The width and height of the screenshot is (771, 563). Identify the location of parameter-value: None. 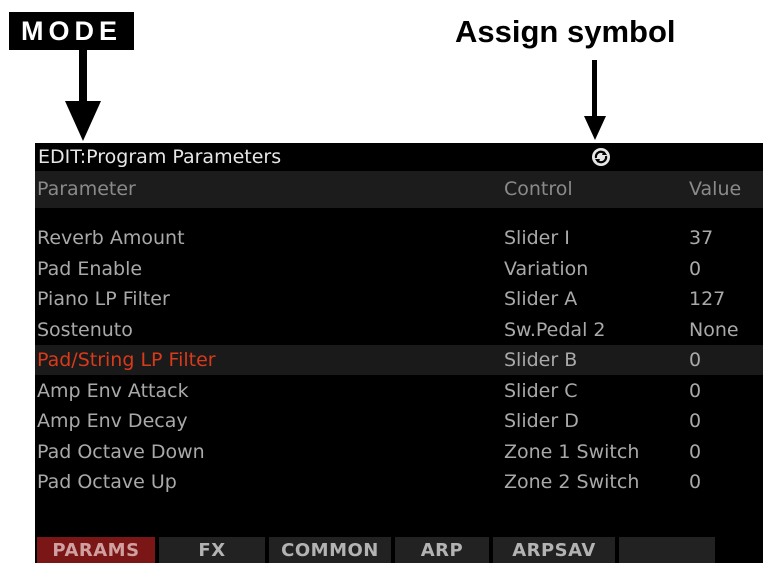
(714, 329).